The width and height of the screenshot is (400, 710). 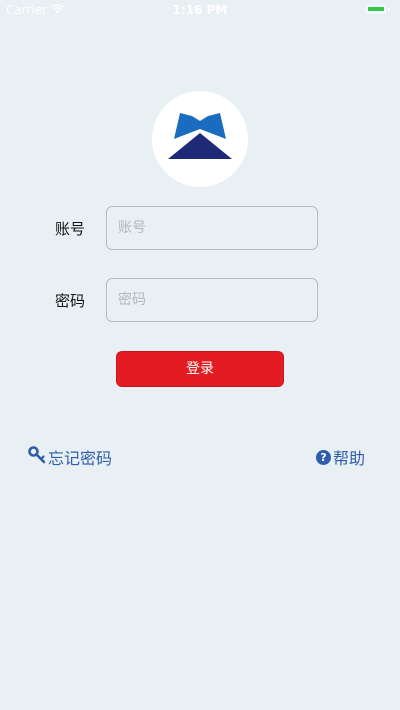 I want to click on battery-icon, so click(x=376, y=9).